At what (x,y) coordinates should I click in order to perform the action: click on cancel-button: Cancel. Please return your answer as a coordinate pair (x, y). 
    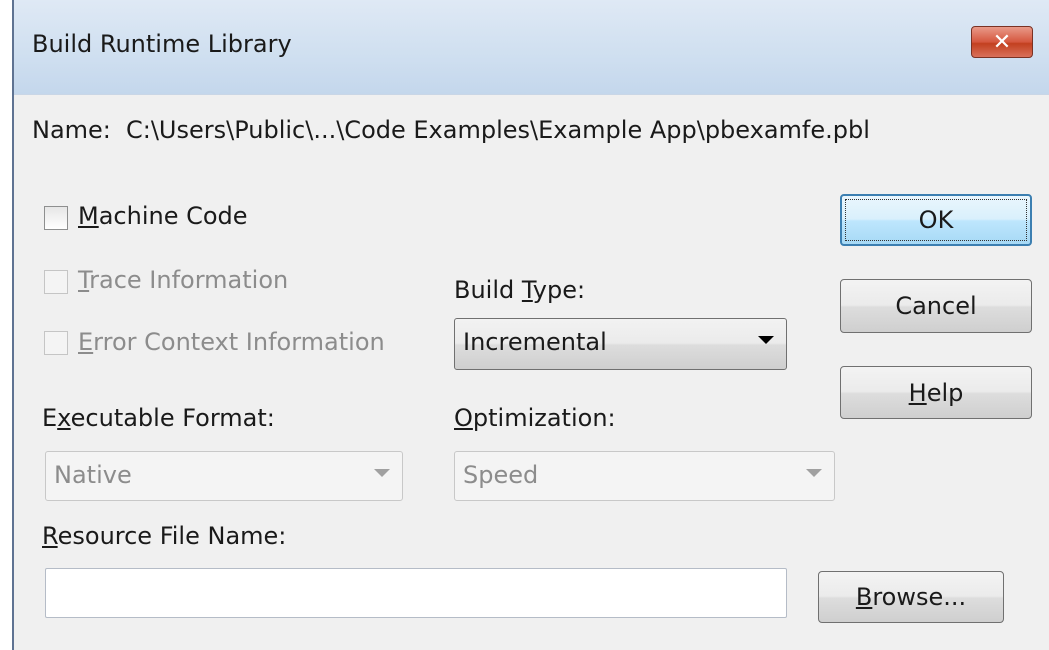
    Looking at the image, I should click on (936, 306).